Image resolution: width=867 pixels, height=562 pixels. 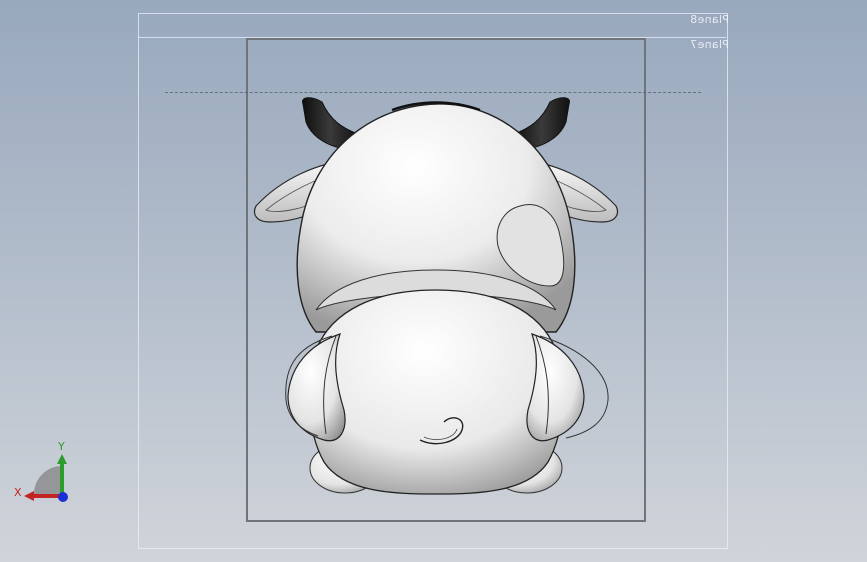 What do you see at coordinates (555, 387) in the screenshot?
I see `right-front-leg` at bounding box center [555, 387].